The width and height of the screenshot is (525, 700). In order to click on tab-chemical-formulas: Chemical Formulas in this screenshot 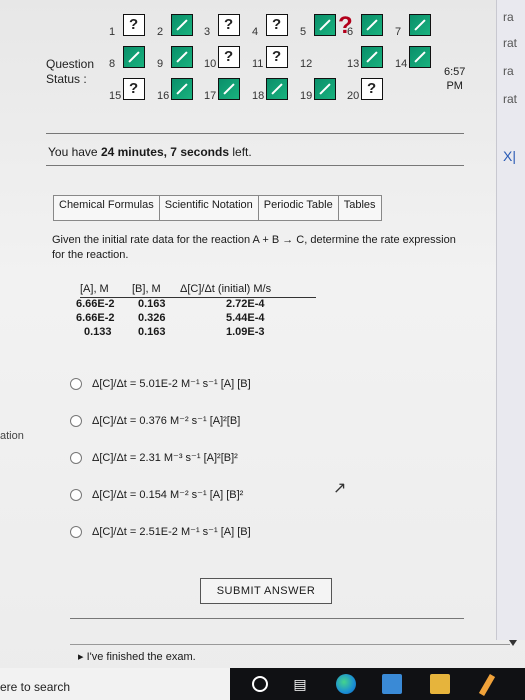, I will do `click(107, 208)`.